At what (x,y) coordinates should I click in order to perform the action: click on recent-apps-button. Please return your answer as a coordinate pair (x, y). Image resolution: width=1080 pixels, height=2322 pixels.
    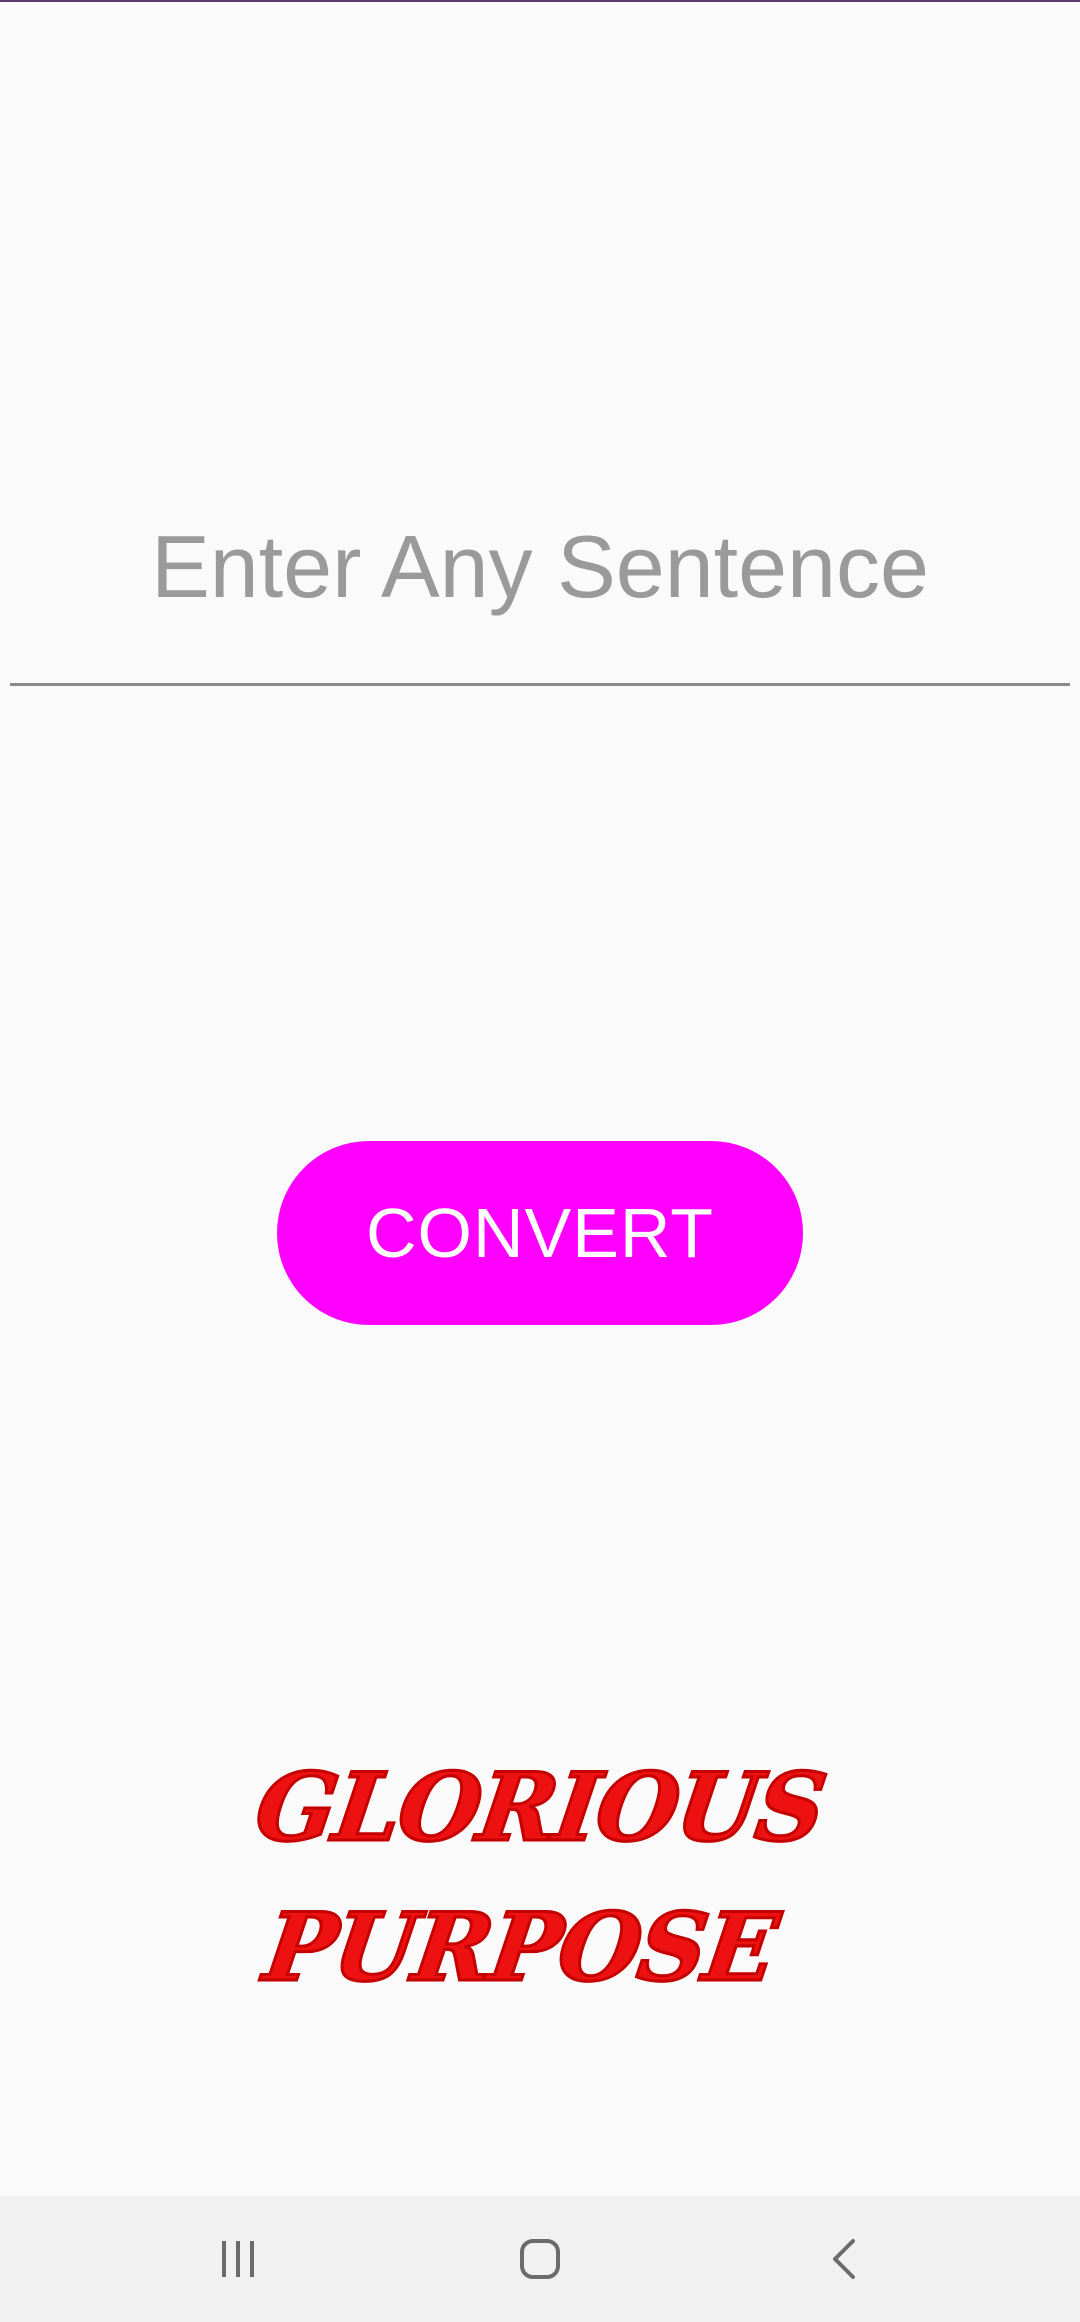
    Looking at the image, I should click on (238, 2259).